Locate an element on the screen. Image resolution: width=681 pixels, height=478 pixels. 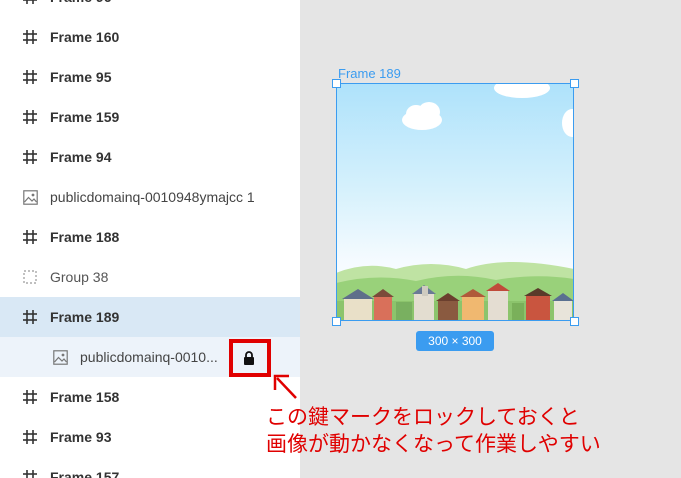
frame-title: Frame 189 is located at coordinates (369, 73).